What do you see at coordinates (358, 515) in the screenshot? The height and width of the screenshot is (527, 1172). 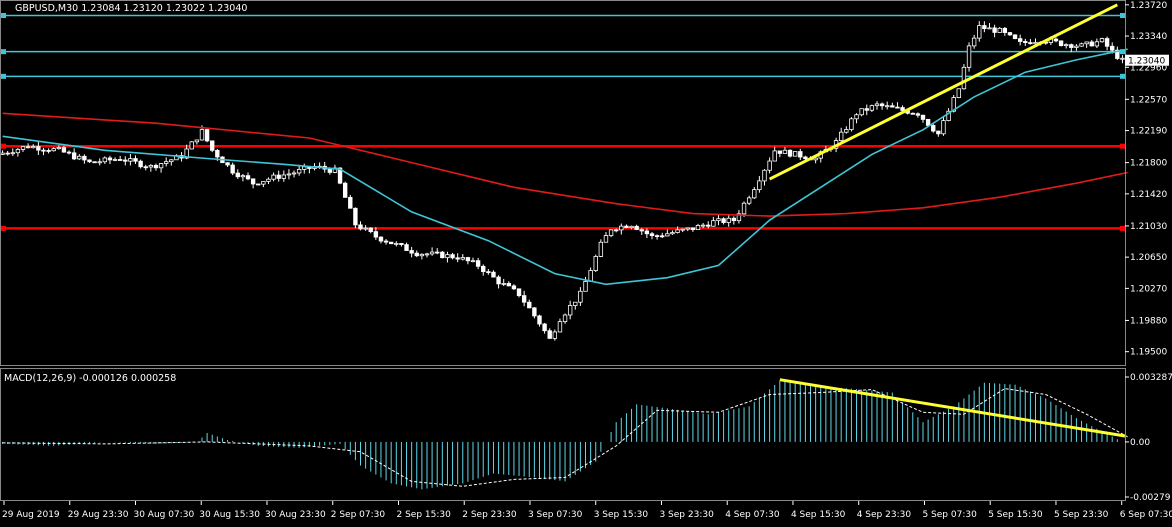 I see `time-tick-label: 2 Sep 07:30` at bounding box center [358, 515].